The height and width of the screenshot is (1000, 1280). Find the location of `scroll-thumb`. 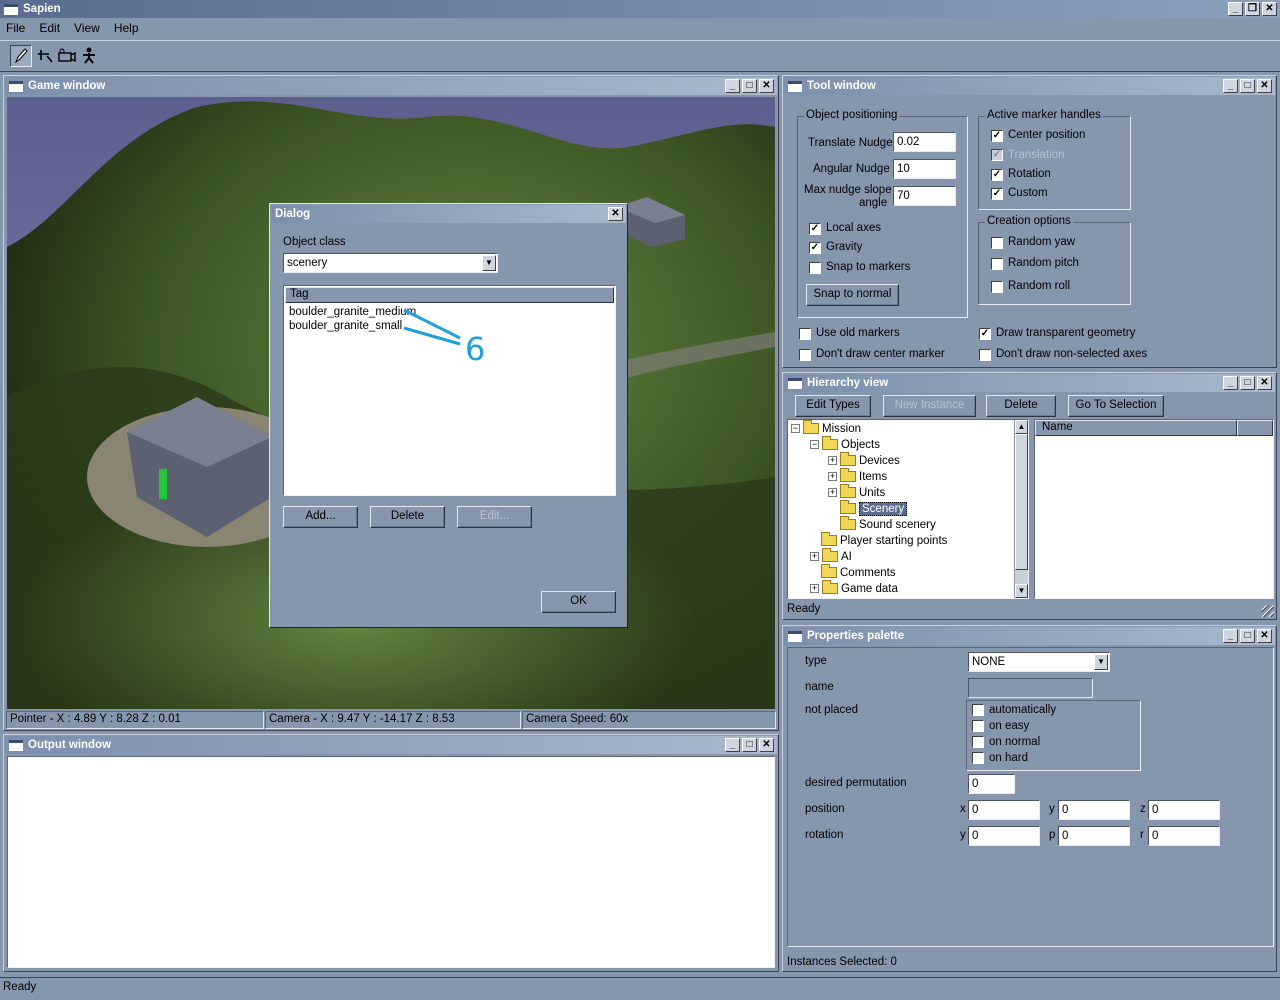

scroll-thumb is located at coordinates (1021, 502).